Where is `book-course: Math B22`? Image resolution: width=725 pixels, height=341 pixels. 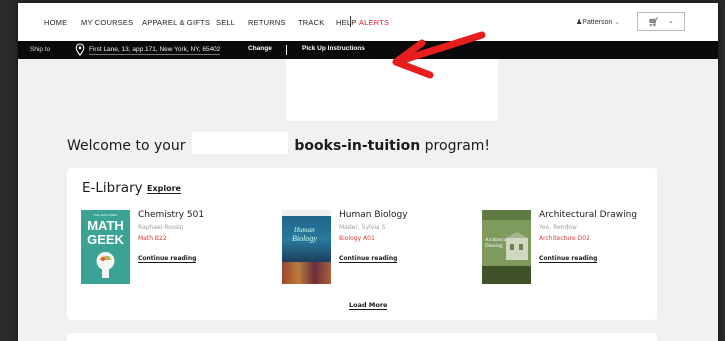
book-course: Math B22 is located at coordinates (152, 238).